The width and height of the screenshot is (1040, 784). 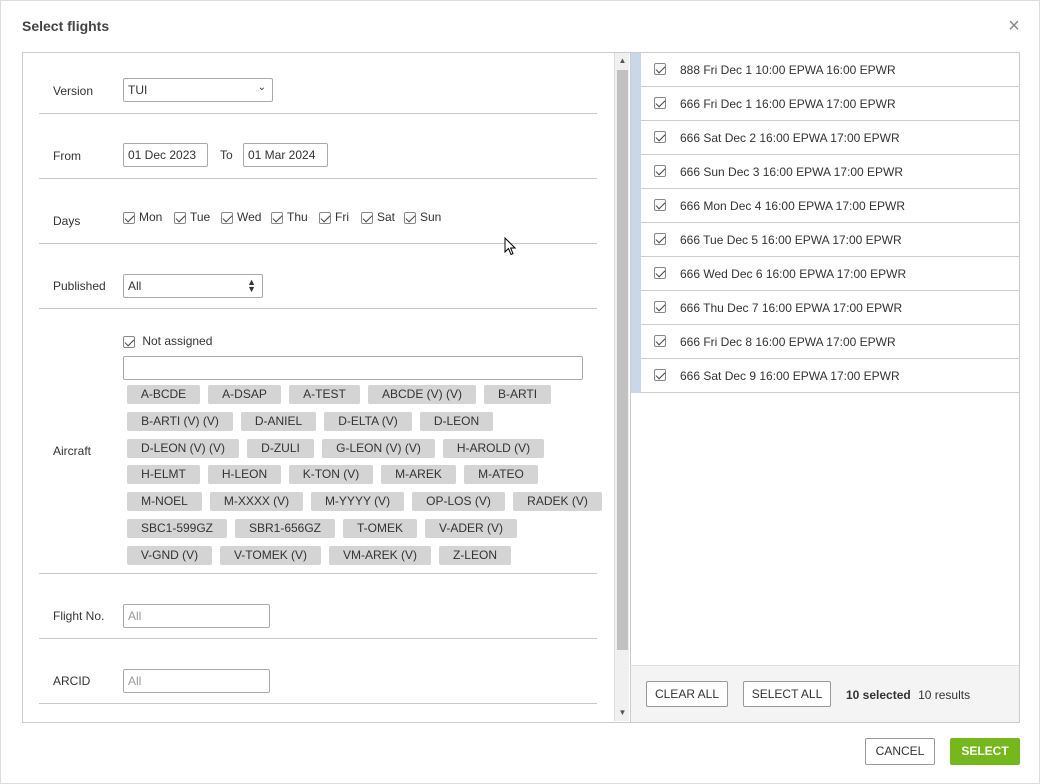 What do you see at coordinates (825, 206) in the screenshot?
I see `flight-row: 666 Mon Dec 4 16:00 EPWA 17:00 EPWR` at bounding box center [825, 206].